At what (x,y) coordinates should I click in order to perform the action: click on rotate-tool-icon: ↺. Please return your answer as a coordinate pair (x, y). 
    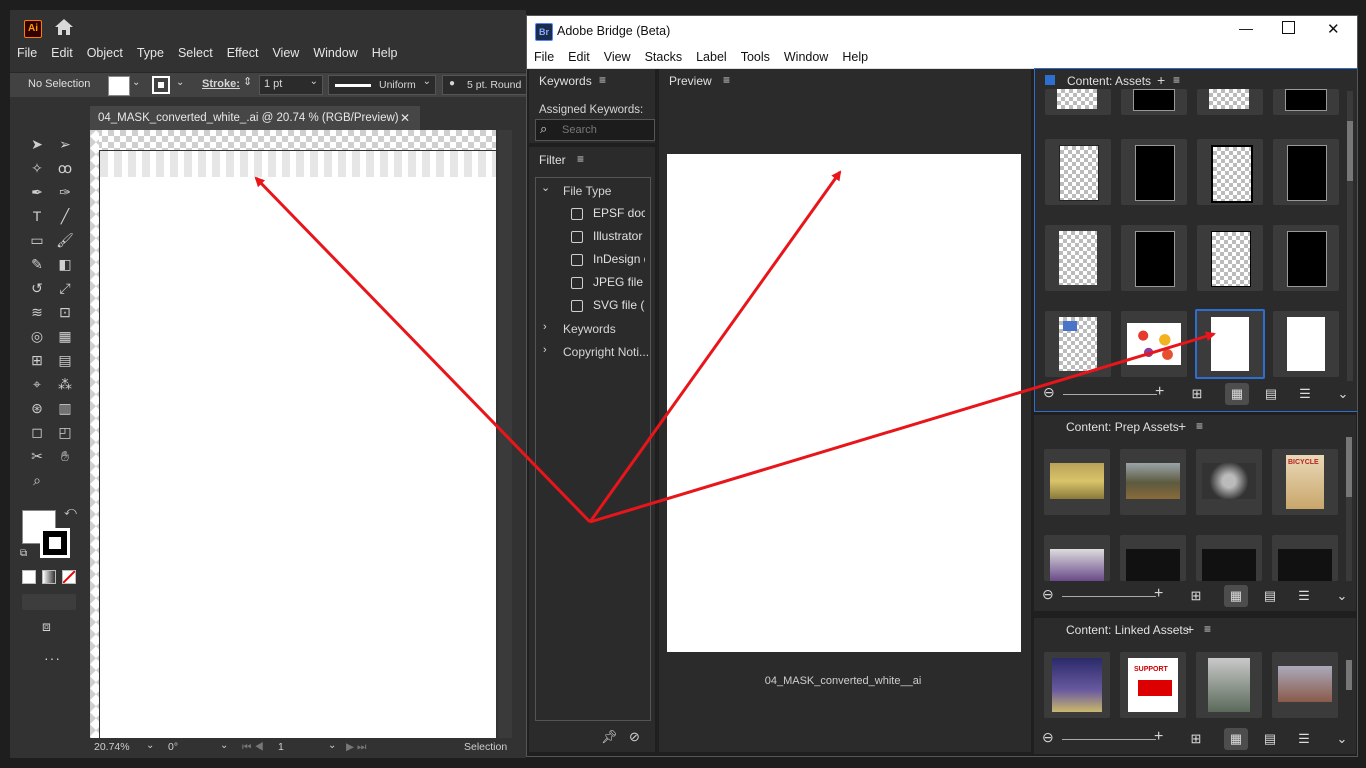
    Looking at the image, I should click on (37, 288).